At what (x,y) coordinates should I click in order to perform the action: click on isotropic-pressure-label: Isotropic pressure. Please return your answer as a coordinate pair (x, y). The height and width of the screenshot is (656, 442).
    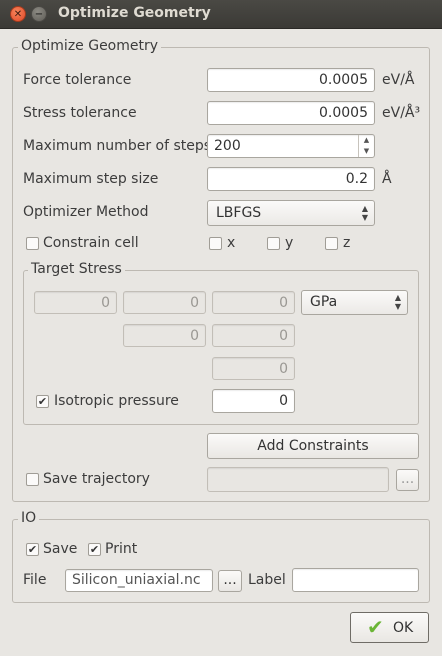
    Looking at the image, I should click on (116, 401).